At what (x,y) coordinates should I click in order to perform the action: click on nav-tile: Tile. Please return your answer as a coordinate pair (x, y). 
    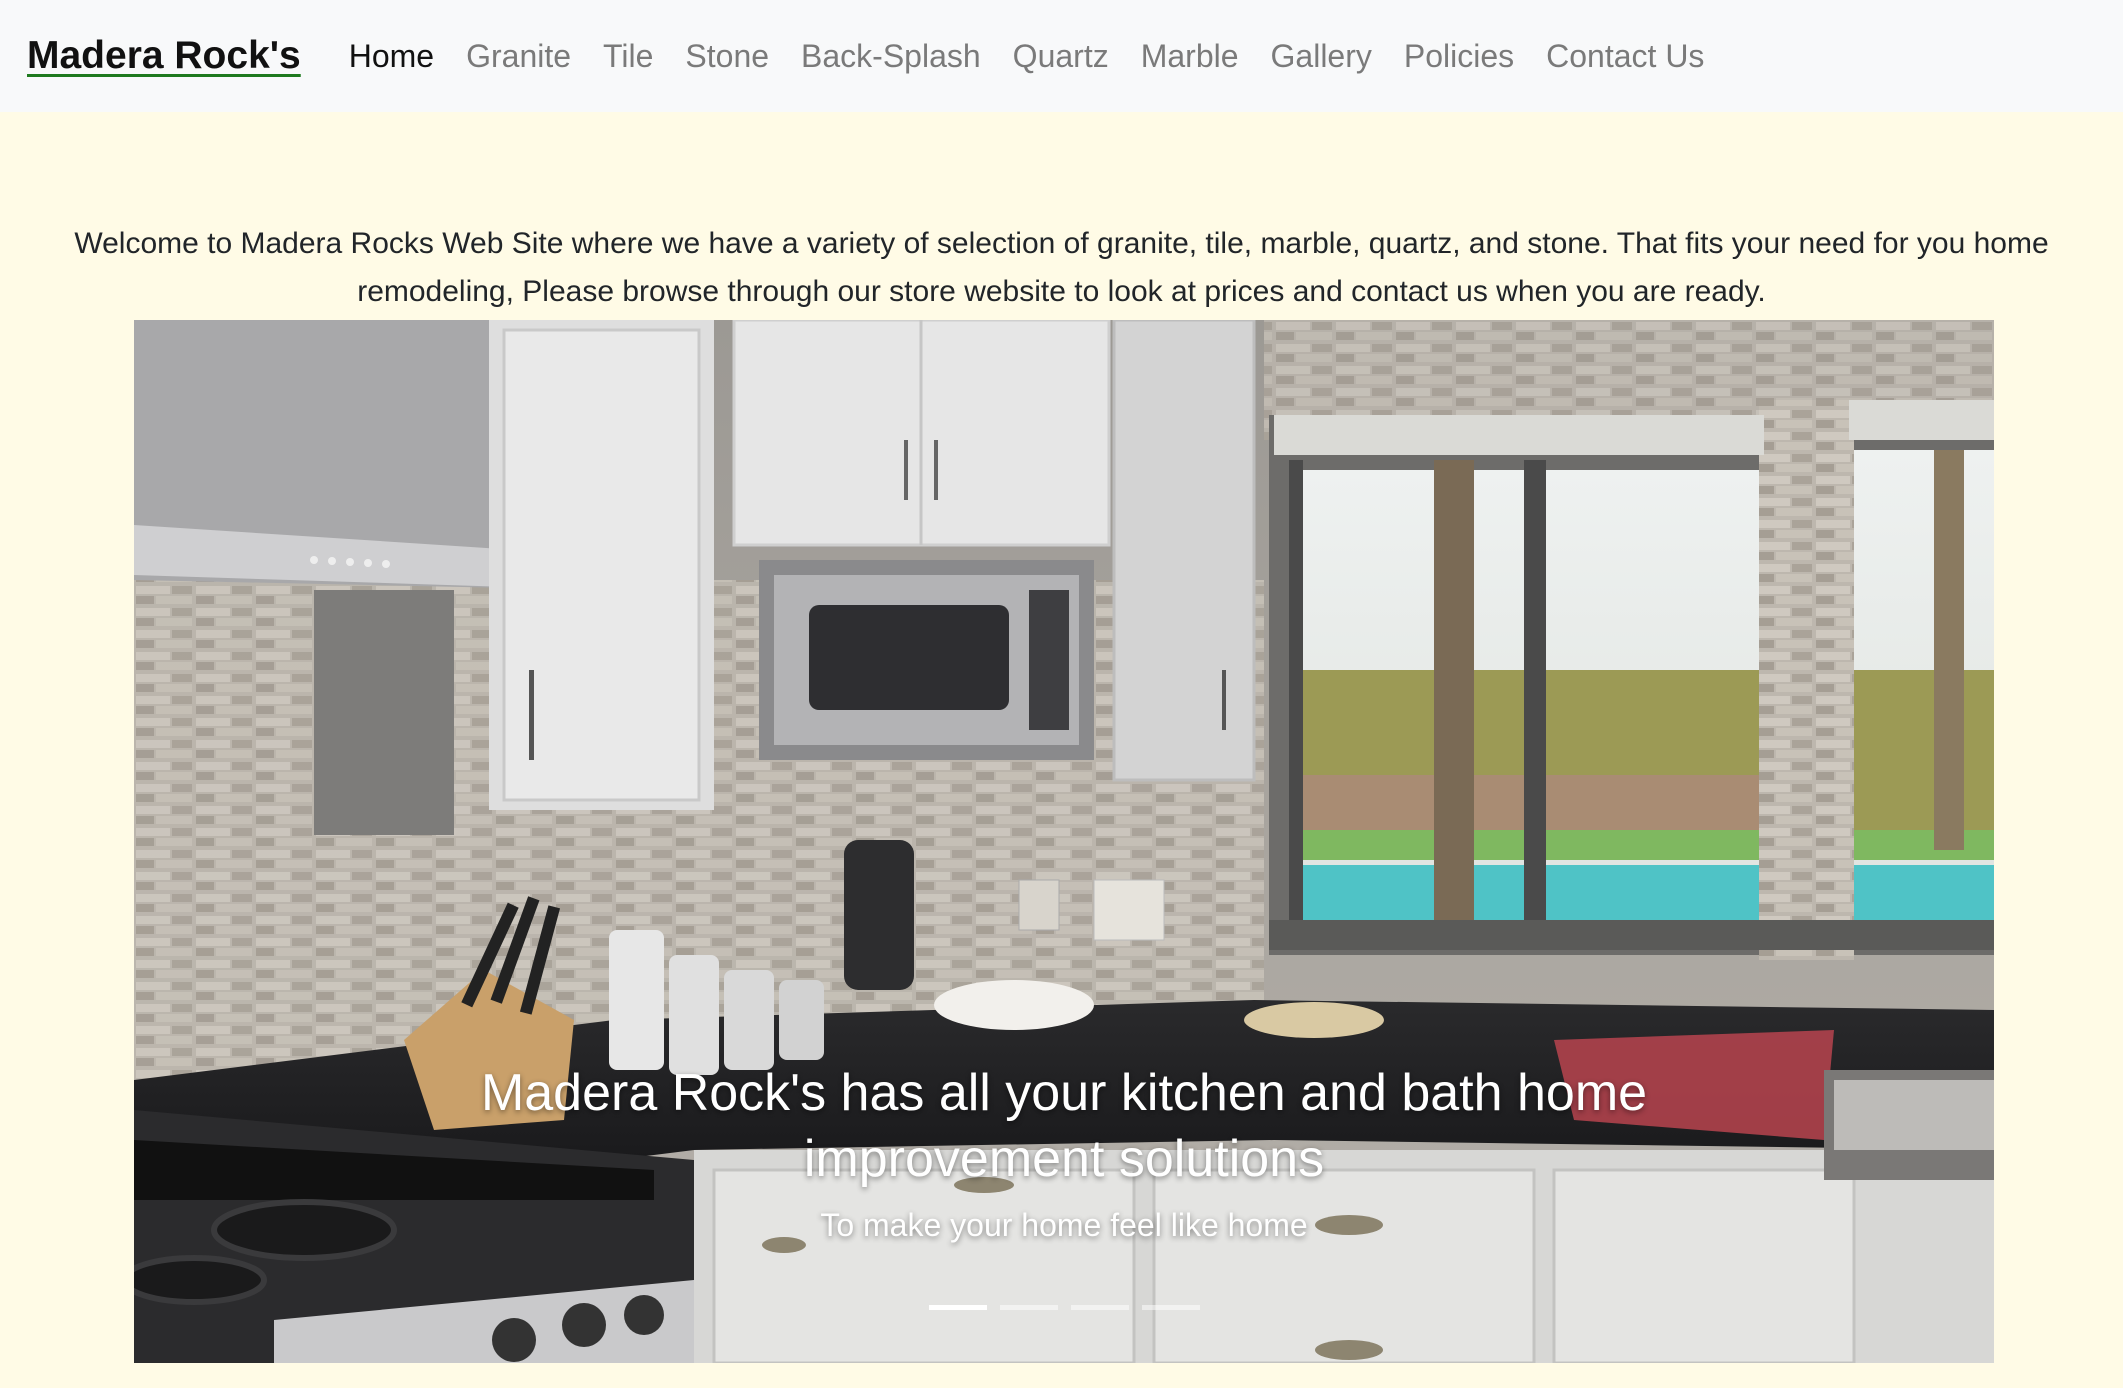
    Looking at the image, I should click on (628, 56).